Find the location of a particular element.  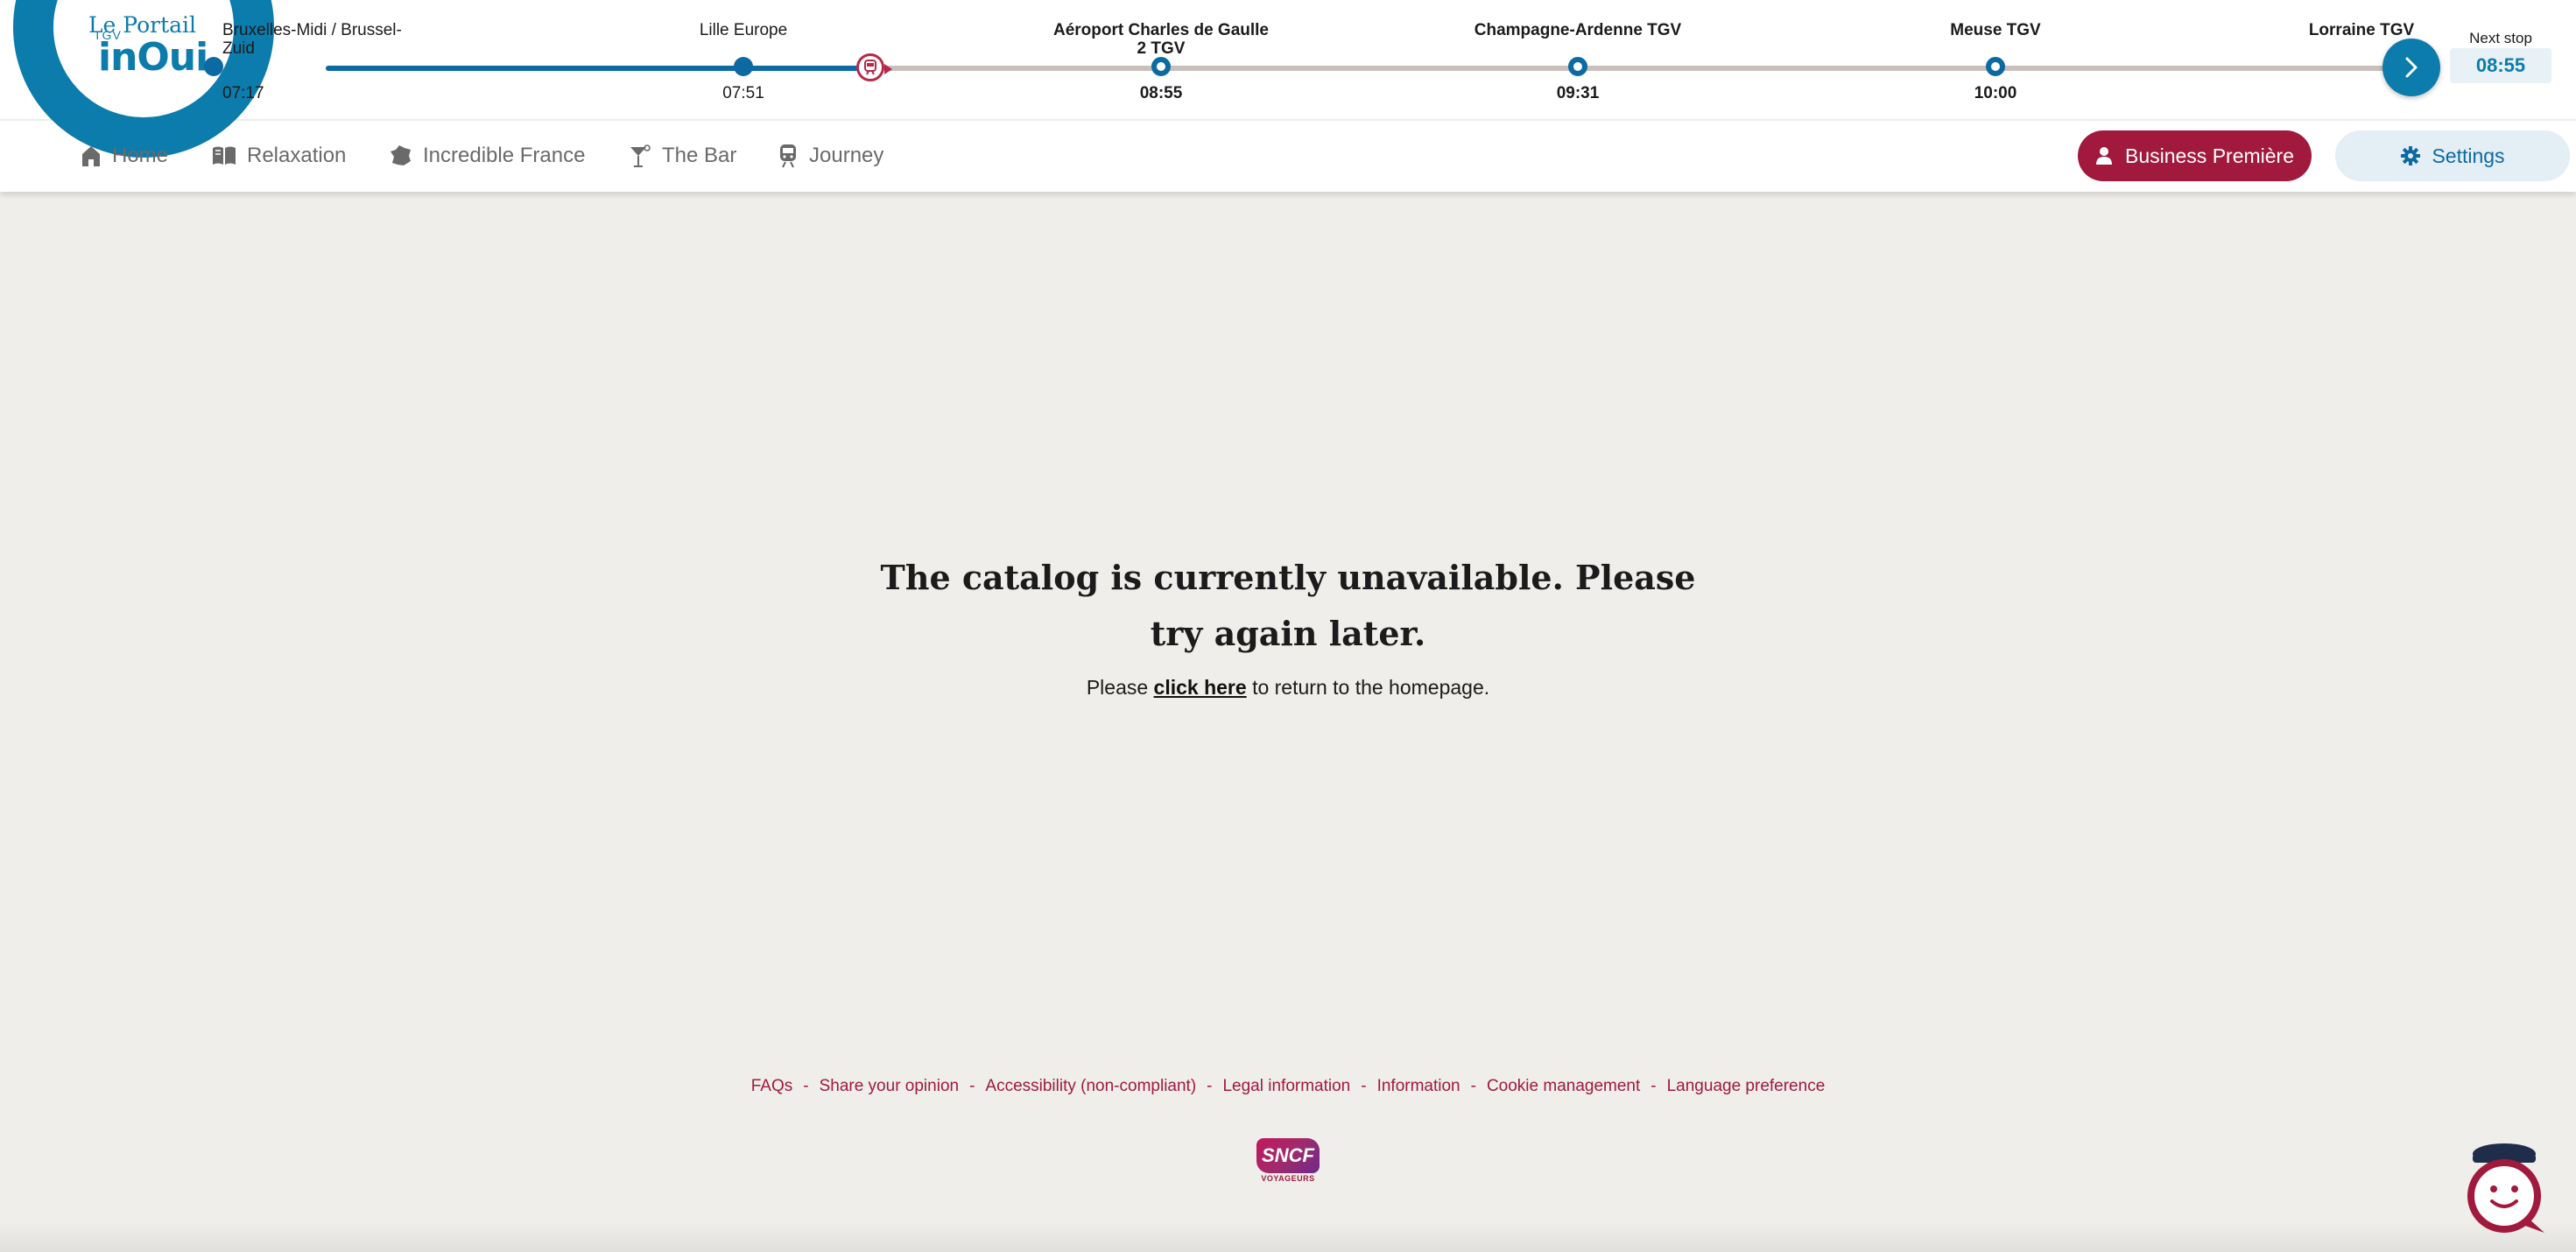

logo-brand: inOui is located at coordinates (153, 58).